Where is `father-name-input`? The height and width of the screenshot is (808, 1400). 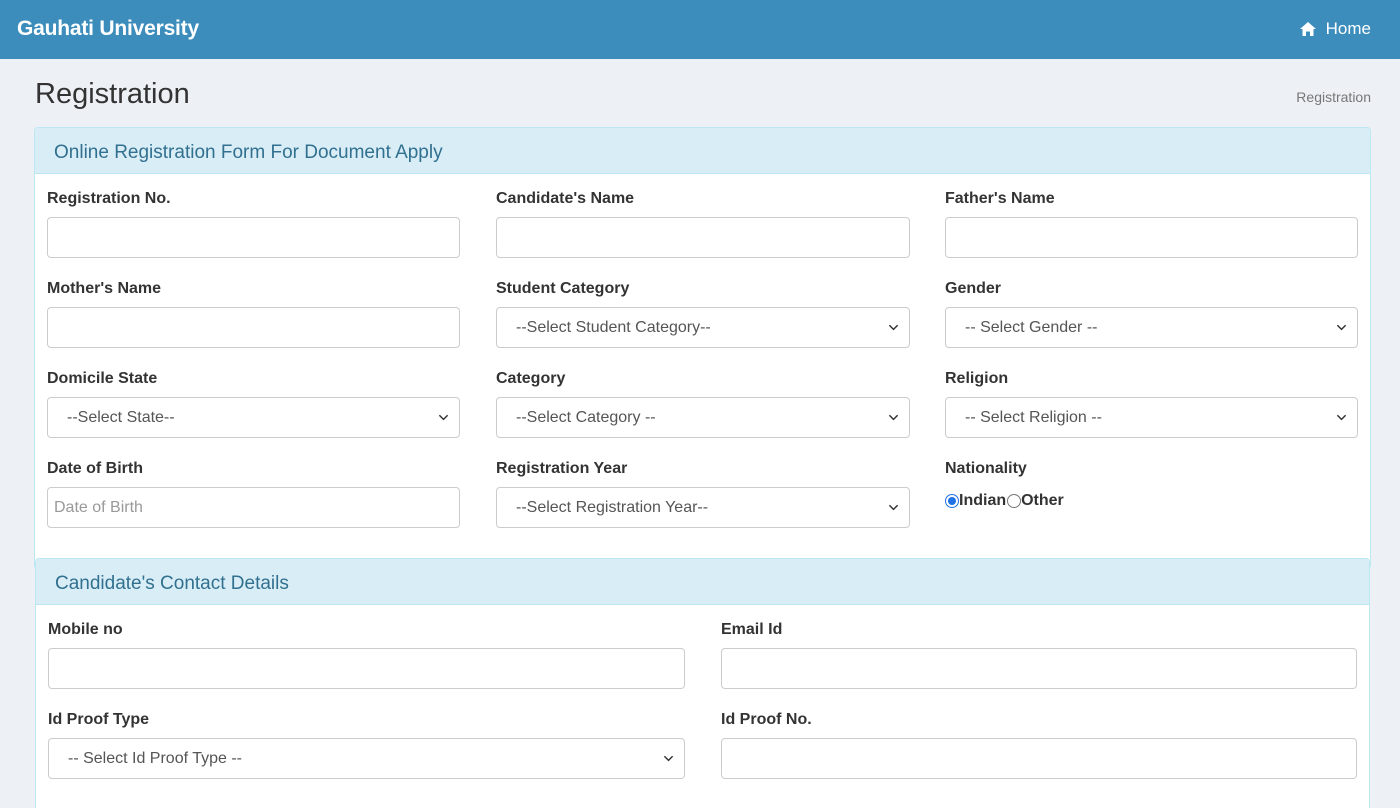 father-name-input is located at coordinates (1151, 237).